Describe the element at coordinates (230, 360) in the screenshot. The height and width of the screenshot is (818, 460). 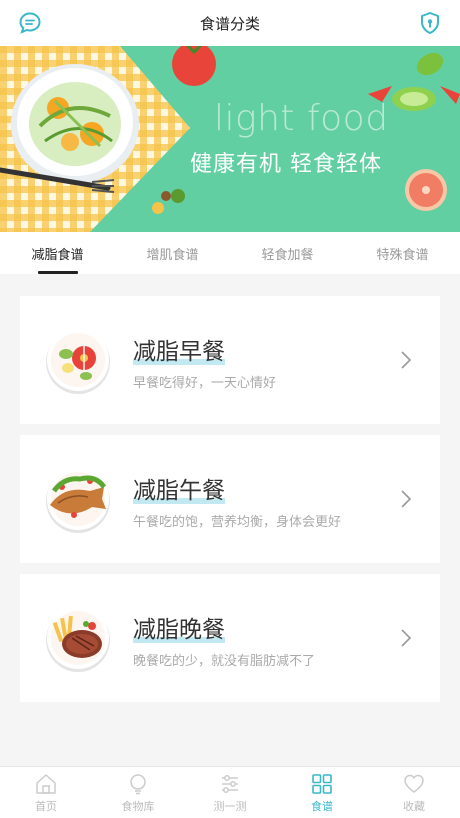
I see `list-item-breakfast: 减脂早餐 早餐吃得好，一天心情好` at that location.